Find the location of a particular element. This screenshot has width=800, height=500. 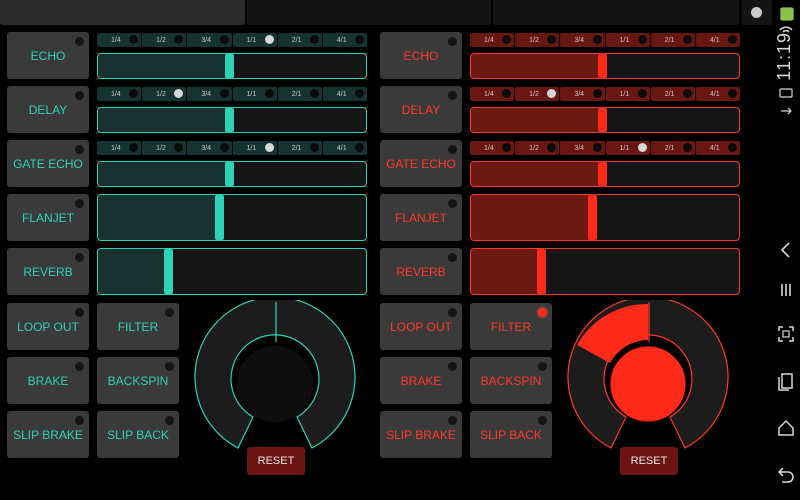

screenshot-icon is located at coordinates (786, 334).